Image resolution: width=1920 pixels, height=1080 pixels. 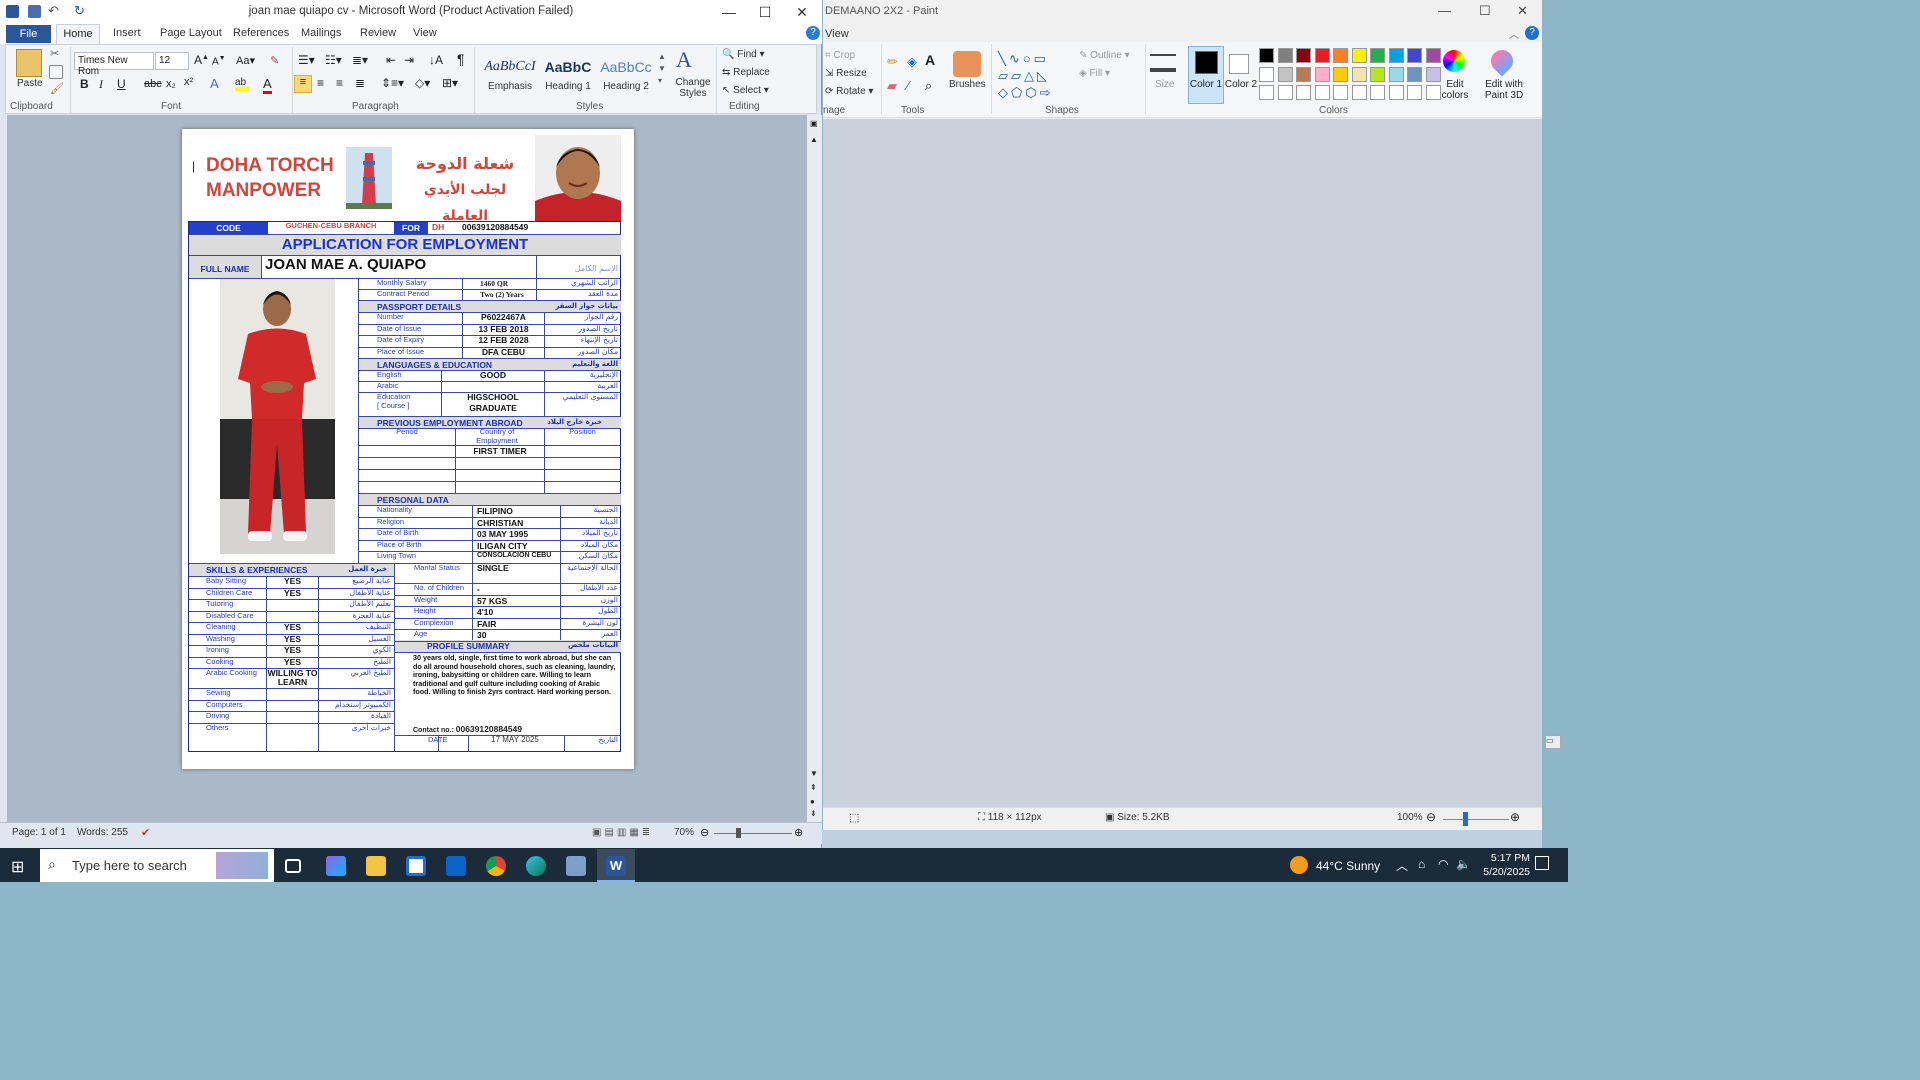 I want to click on find-button: 🔍 Find ▾, so click(x=743, y=54).